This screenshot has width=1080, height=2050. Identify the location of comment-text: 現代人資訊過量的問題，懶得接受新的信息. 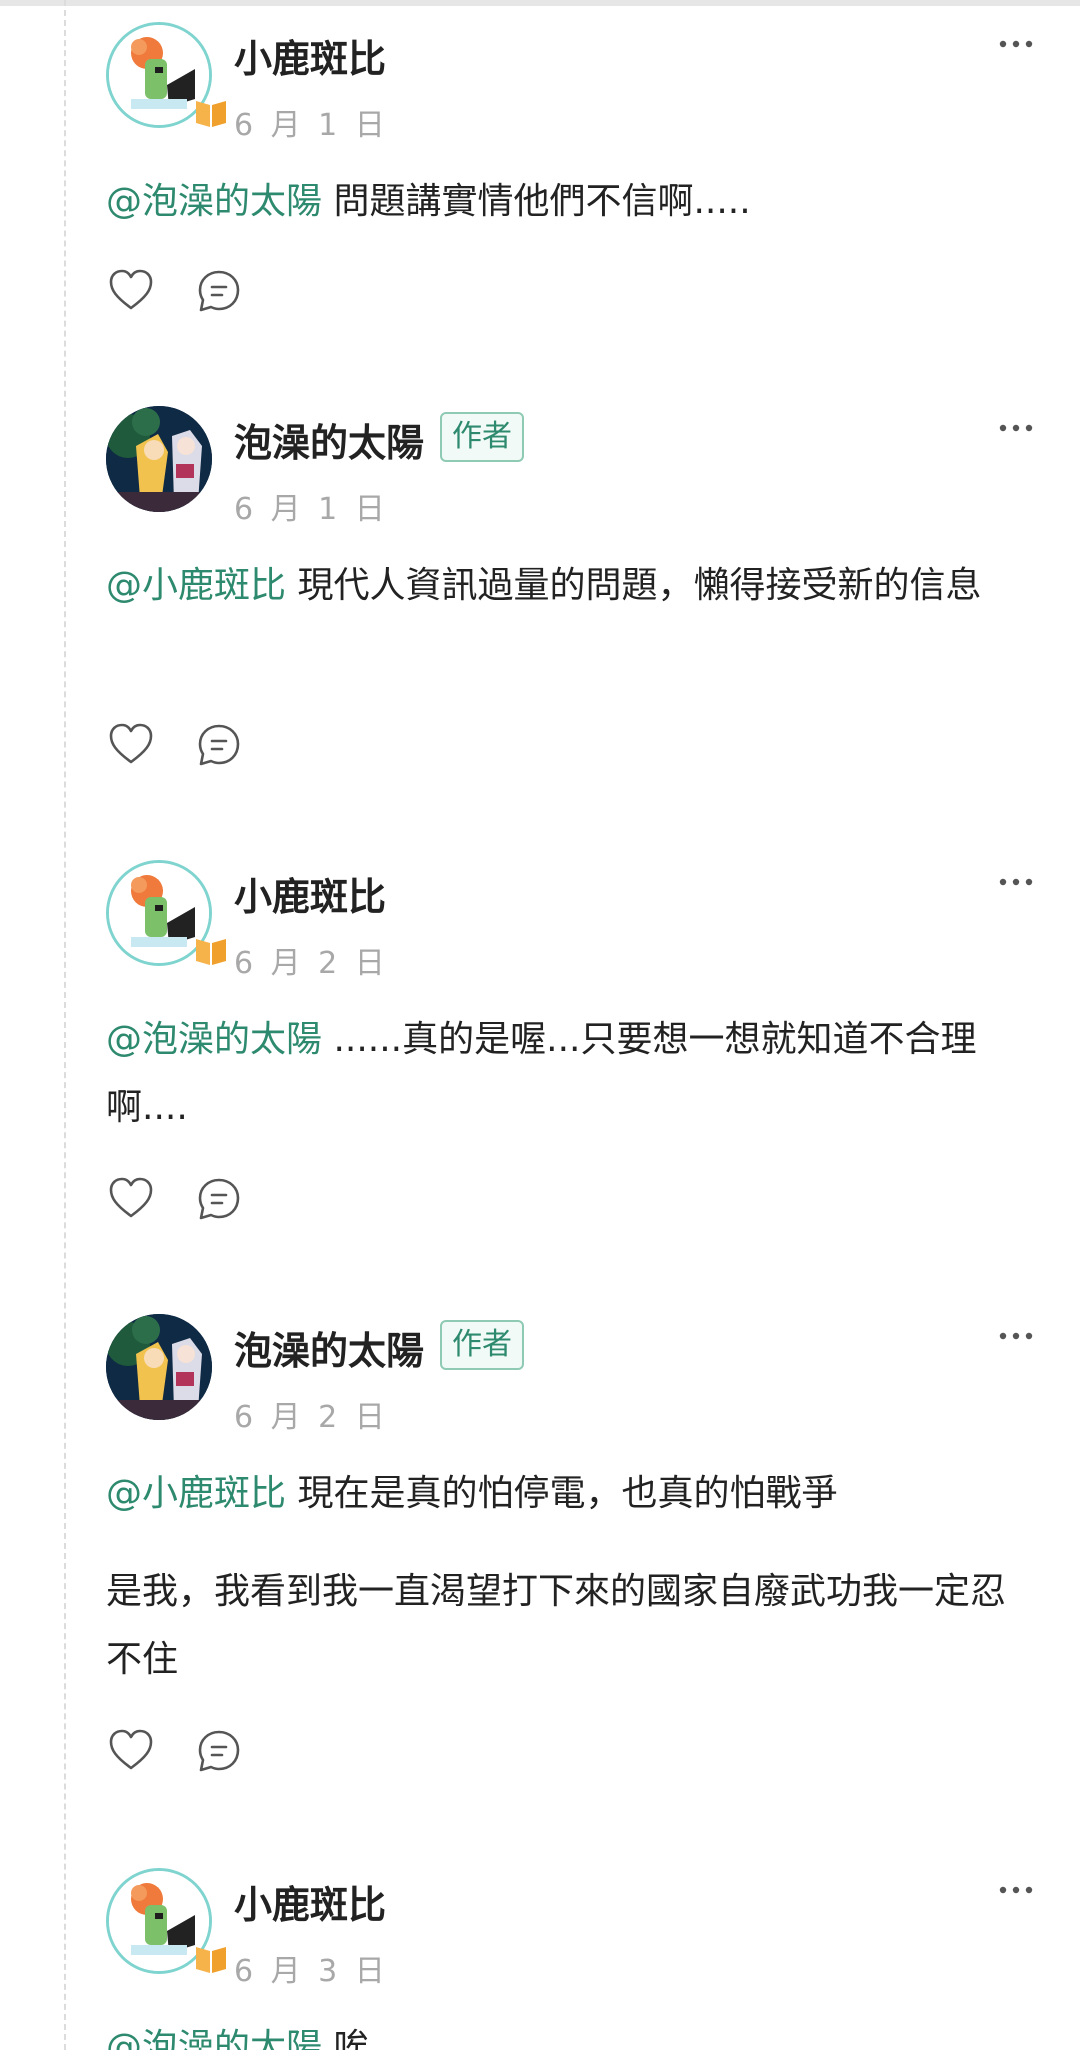
(634, 585).